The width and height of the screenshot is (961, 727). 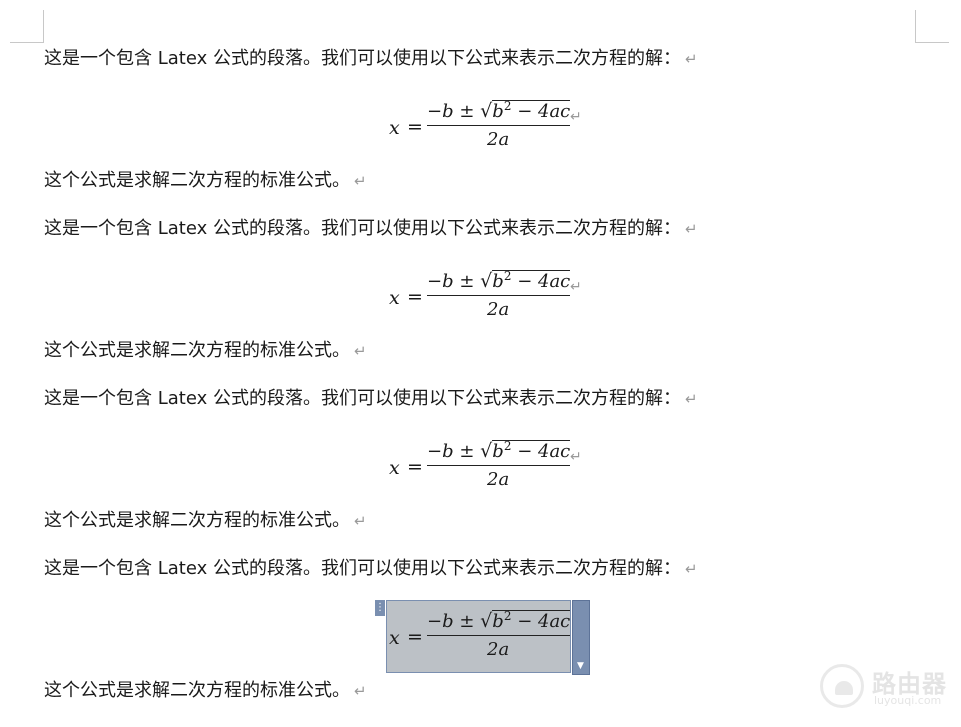 What do you see at coordinates (842, 686) in the screenshot?
I see `router-logo-icon` at bounding box center [842, 686].